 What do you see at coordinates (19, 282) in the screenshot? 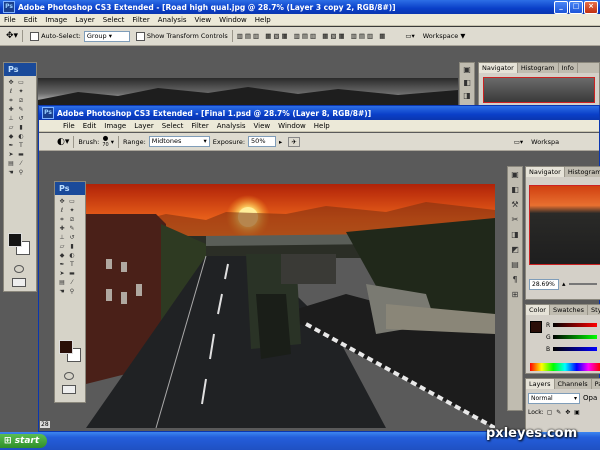
I see `screen-mode-icon` at bounding box center [19, 282].